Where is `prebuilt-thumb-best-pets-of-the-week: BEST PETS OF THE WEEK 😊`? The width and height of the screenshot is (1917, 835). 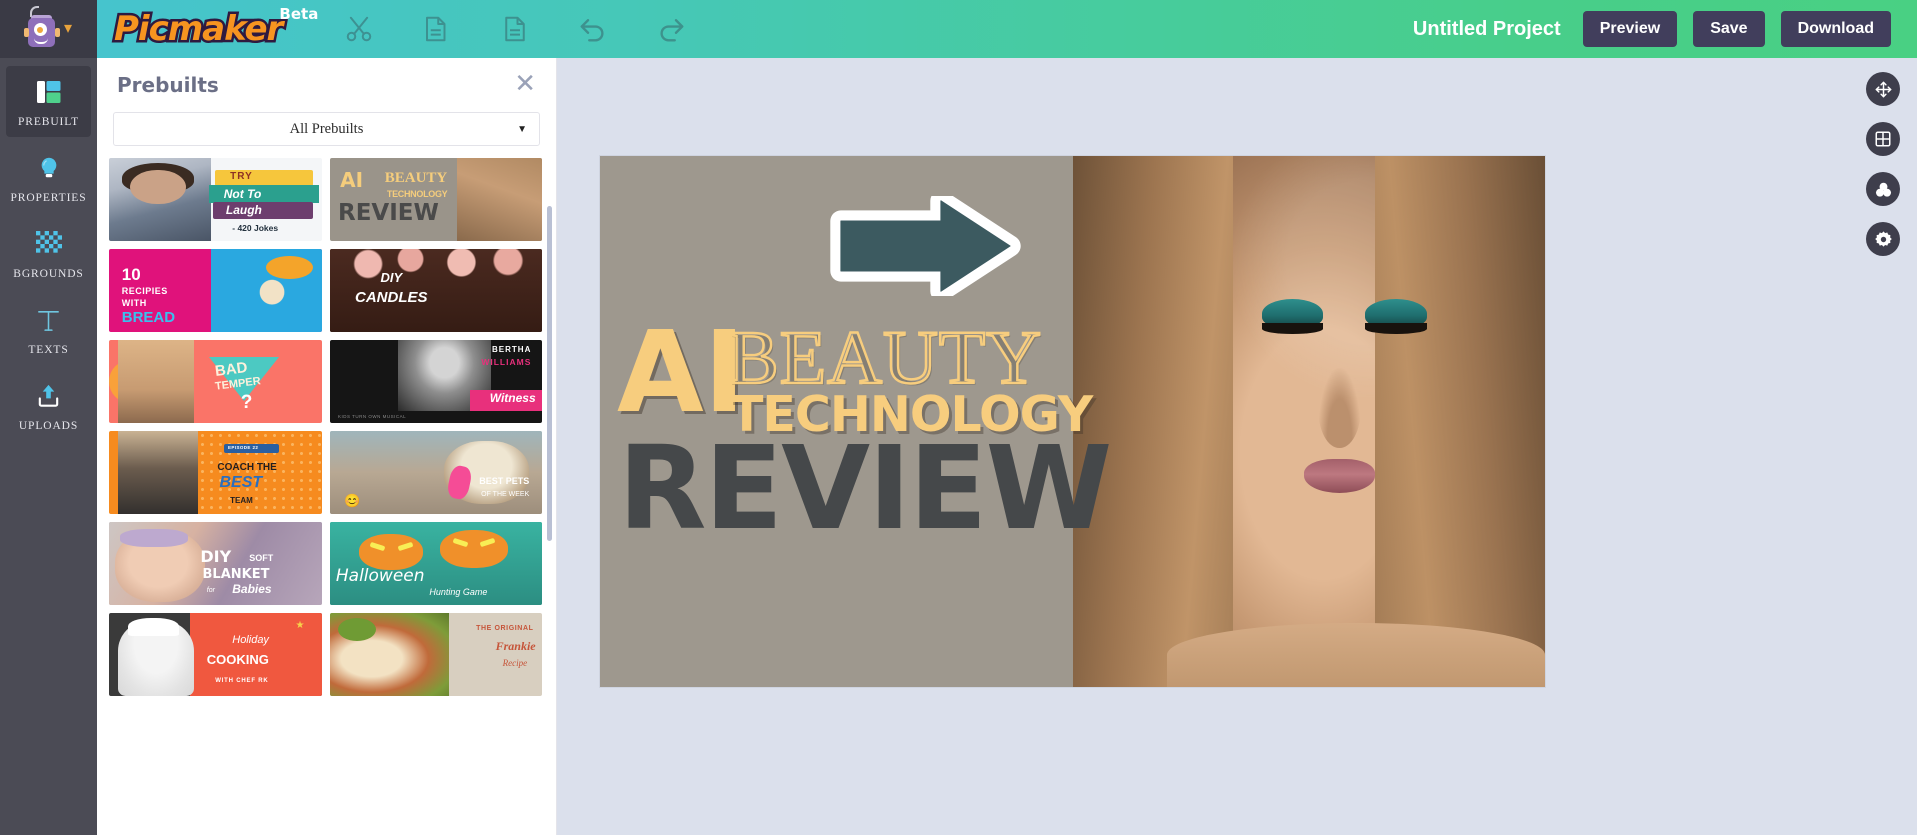
prebuilt-thumb-best-pets-of-the-week: BEST PETS OF THE WEEK 😊 is located at coordinates (435, 472).